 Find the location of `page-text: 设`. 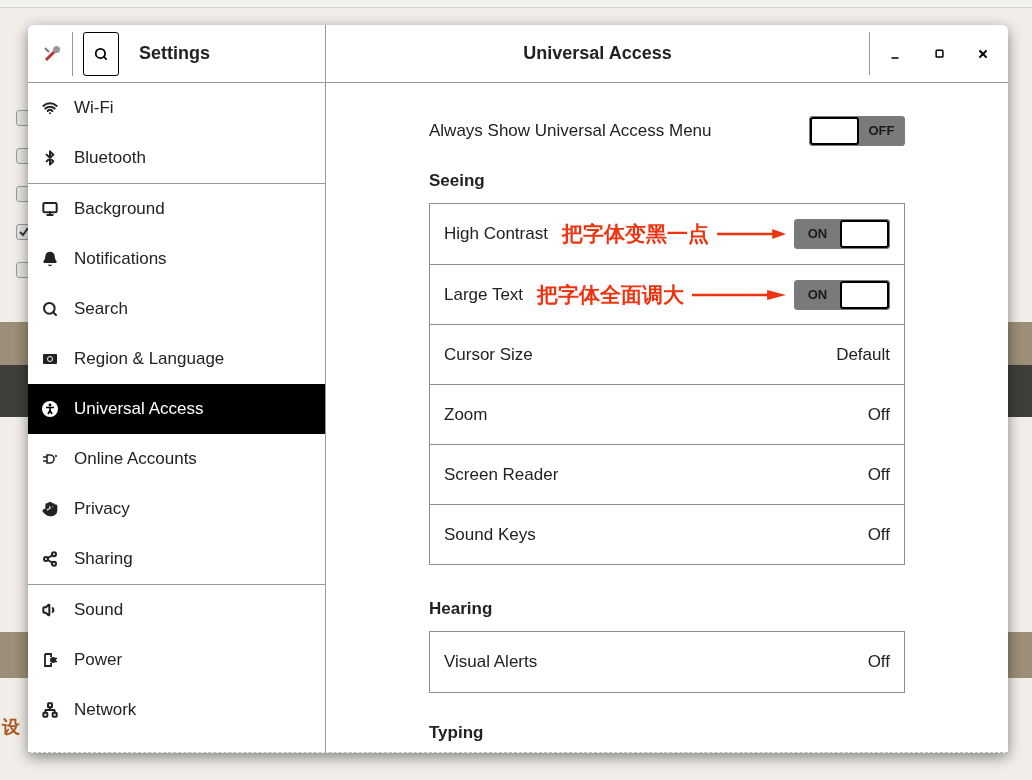

page-text: 设 is located at coordinates (11, 727).